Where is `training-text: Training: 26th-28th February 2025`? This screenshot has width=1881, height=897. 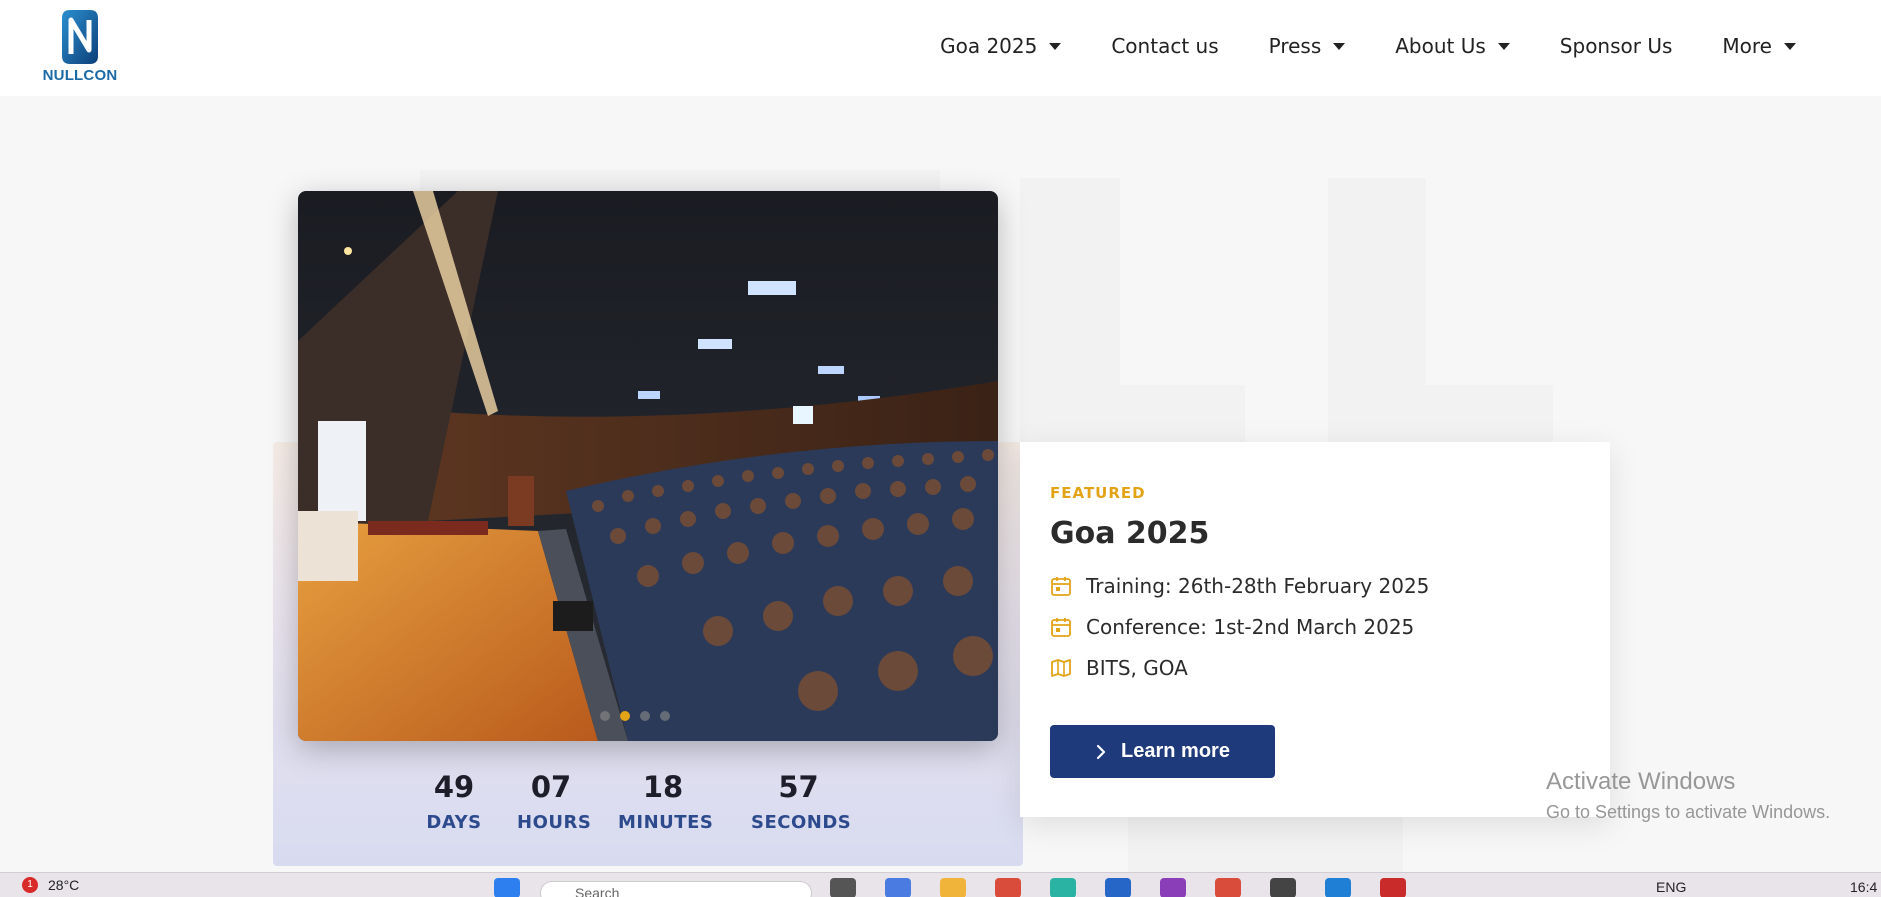
training-text: Training: 26th-28th February 2025 is located at coordinates (1258, 586).